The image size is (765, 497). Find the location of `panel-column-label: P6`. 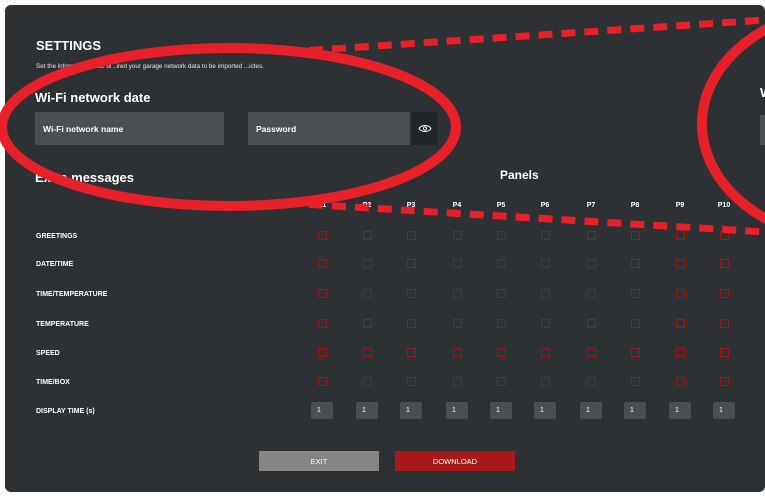

panel-column-label: P6 is located at coordinates (545, 205).